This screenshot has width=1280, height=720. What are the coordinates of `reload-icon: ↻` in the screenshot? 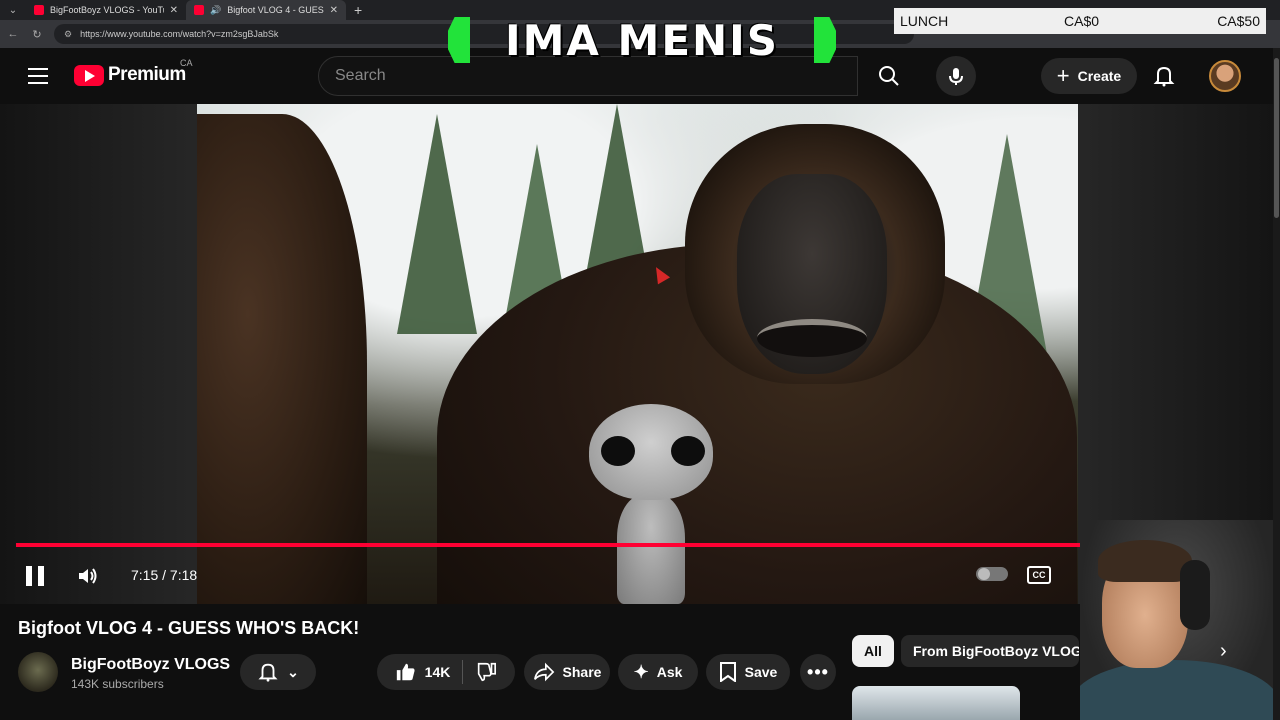 It's located at (37, 34).